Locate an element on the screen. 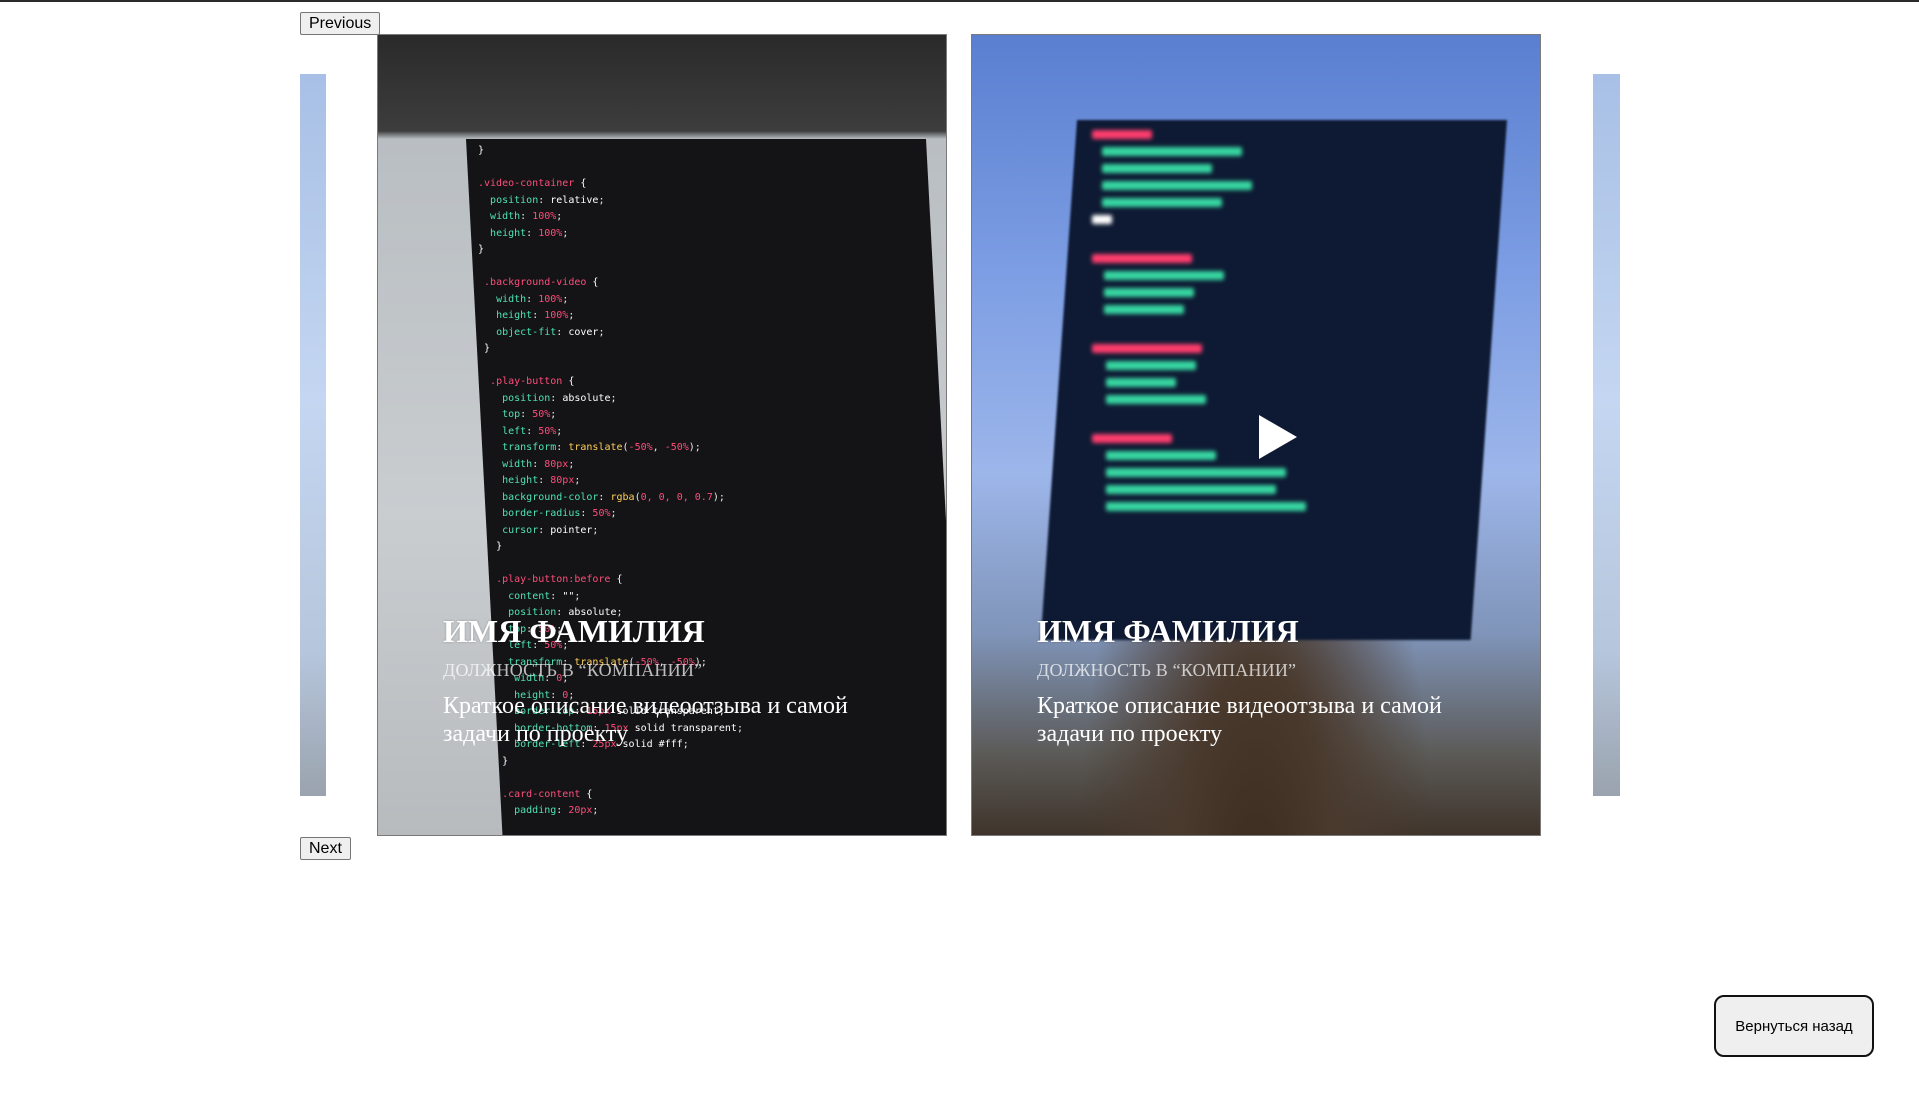 Image resolution: width=1919 pixels, height=1101 pixels. carousel-slide-peek-left is located at coordinates (313, 435).